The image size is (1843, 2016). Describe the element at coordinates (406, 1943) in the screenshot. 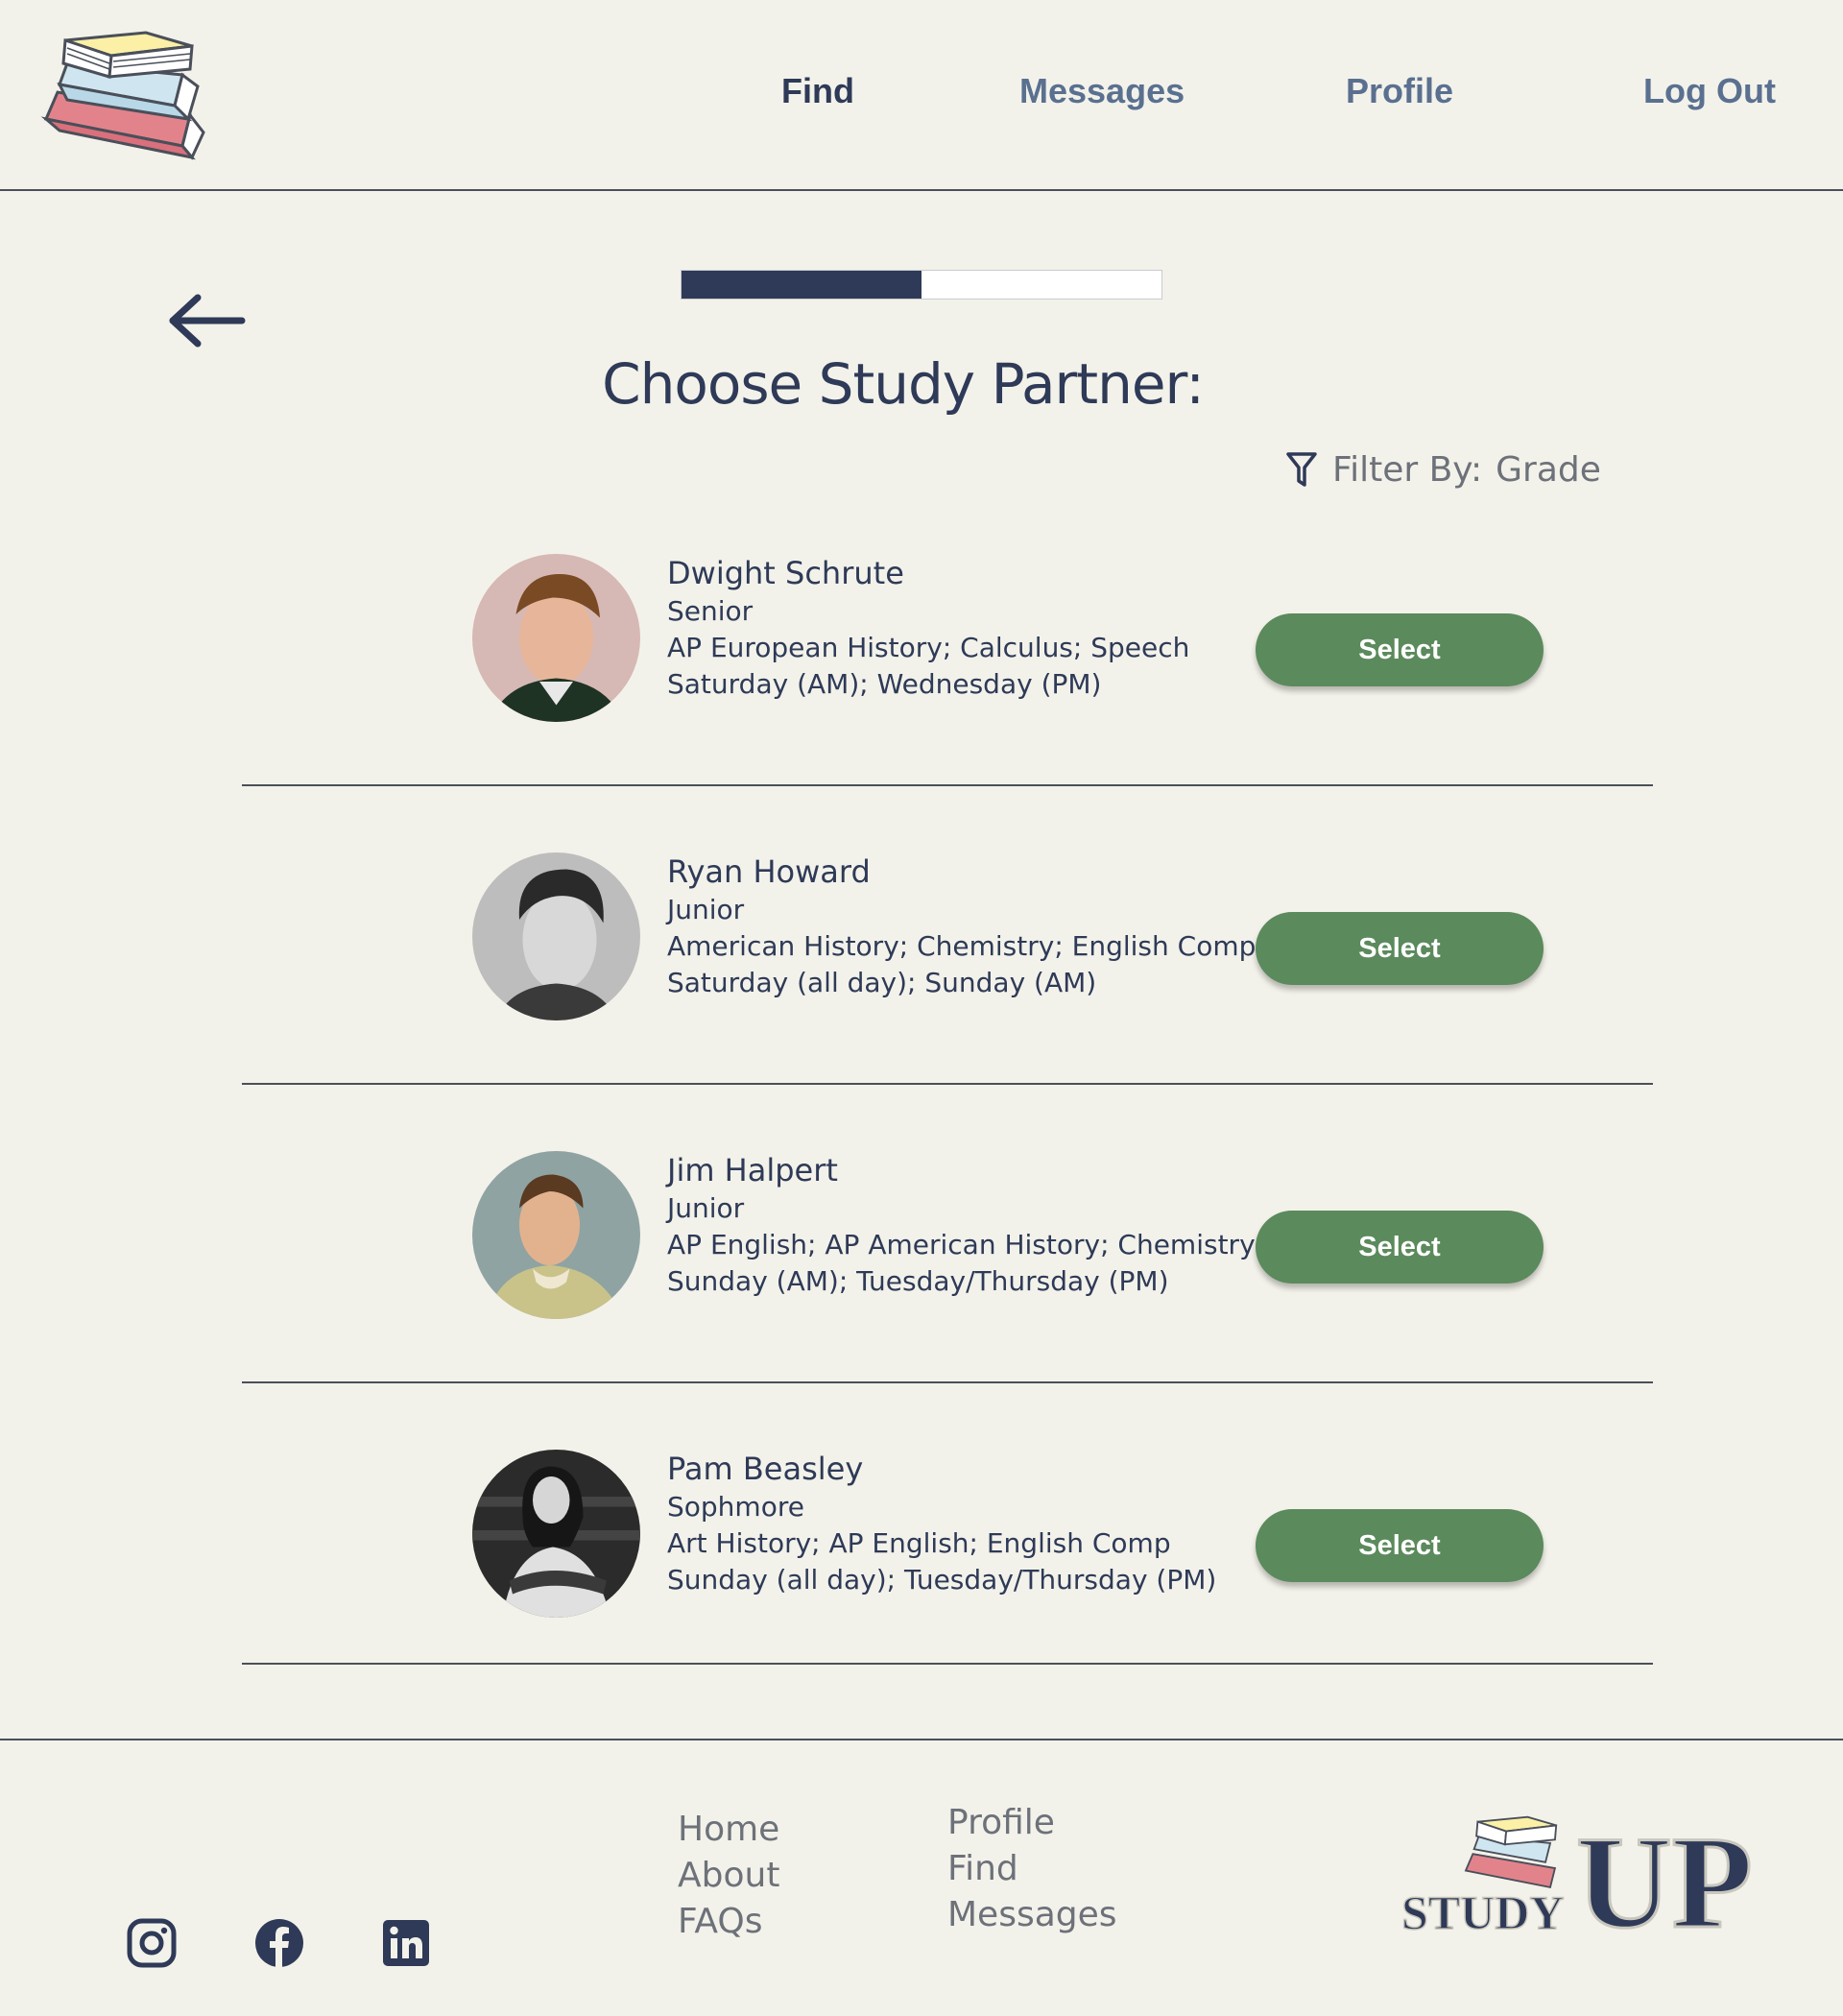

I see `linkedin-icon` at that location.